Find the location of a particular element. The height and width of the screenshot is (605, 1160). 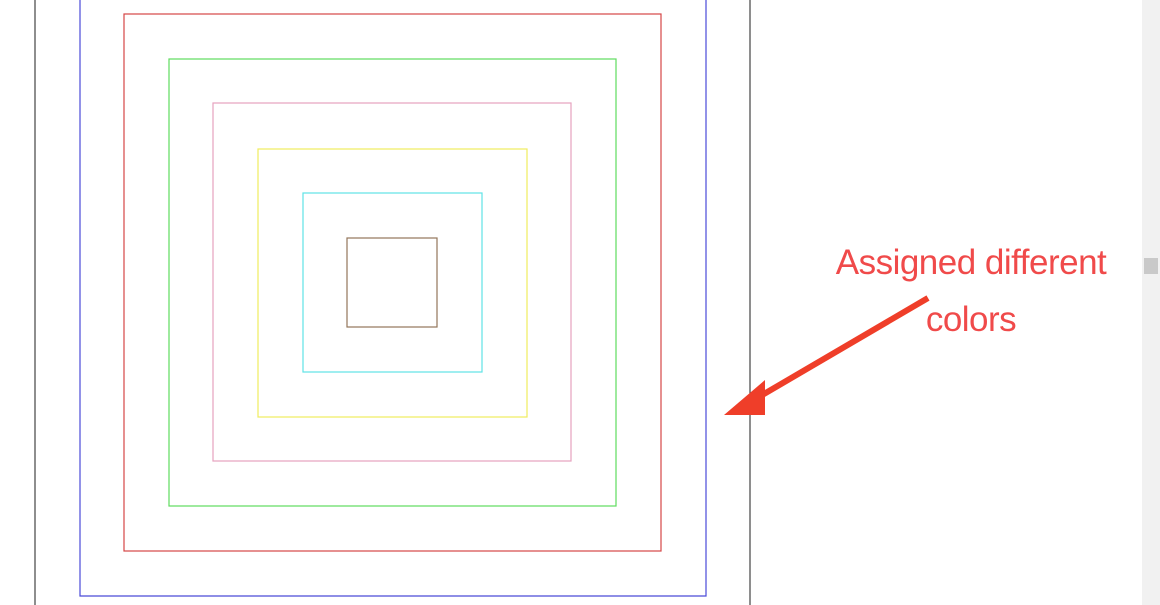

annotation-arrow-head is located at coordinates (744, 397).